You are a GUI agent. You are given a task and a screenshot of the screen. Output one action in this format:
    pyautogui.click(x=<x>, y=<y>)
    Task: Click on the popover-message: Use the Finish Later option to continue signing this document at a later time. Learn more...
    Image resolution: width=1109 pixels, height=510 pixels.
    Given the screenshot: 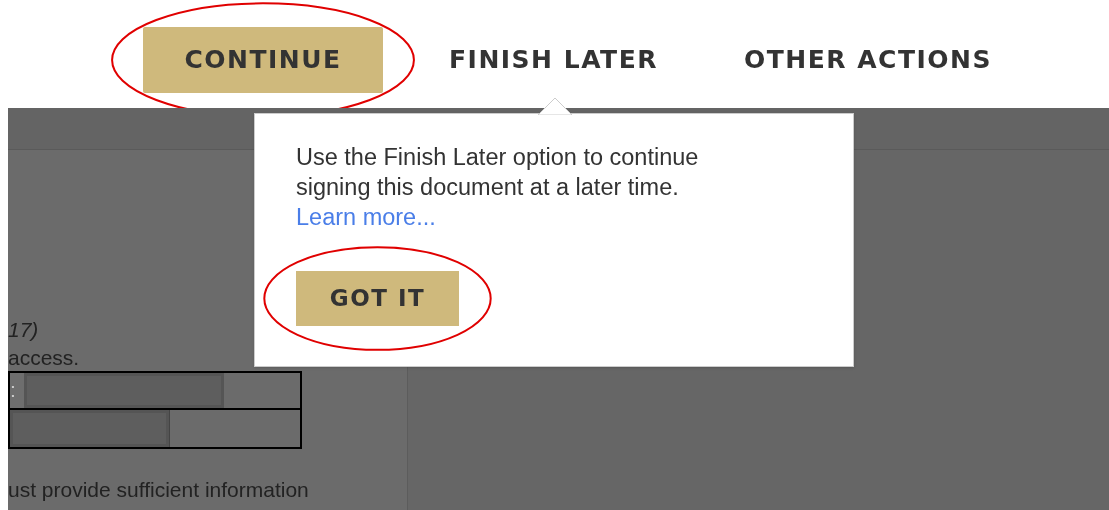 What is the action you would take?
    pyautogui.click(x=498, y=187)
    